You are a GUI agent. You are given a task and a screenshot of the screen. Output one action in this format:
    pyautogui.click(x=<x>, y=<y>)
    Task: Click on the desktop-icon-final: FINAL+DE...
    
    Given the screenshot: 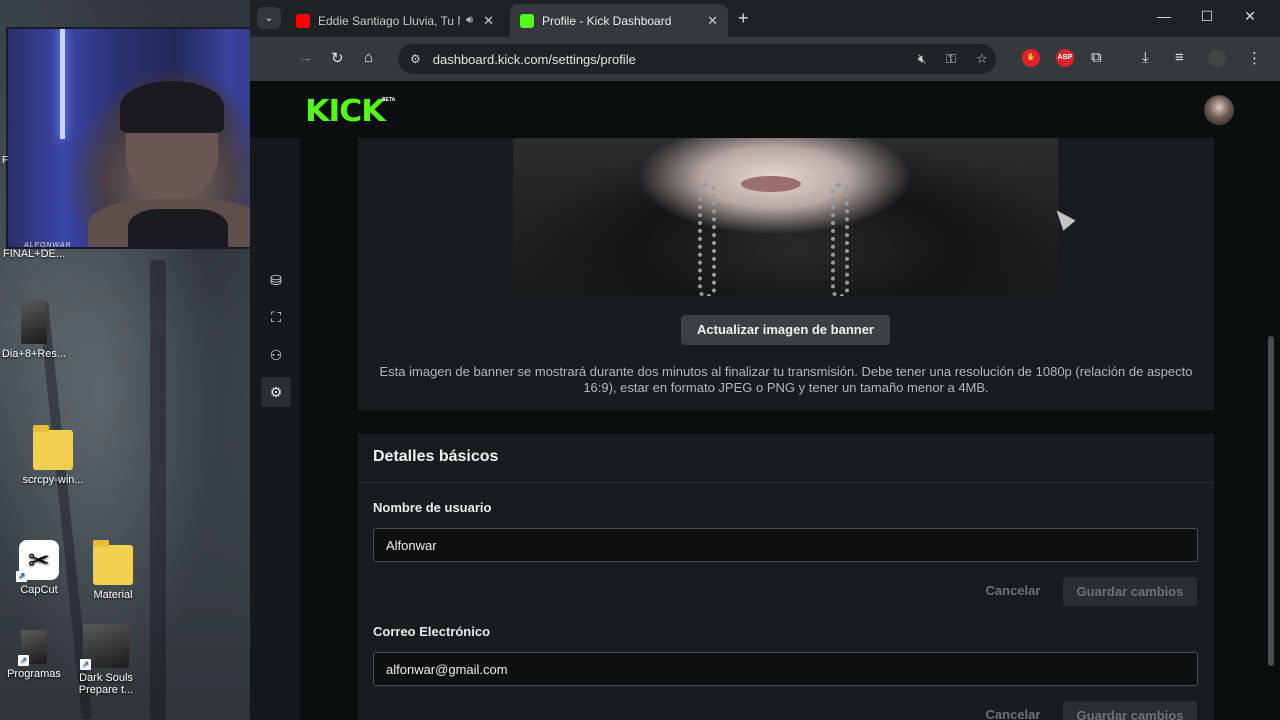 What is the action you would take?
    pyautogui.click(x=36, y=254)
    